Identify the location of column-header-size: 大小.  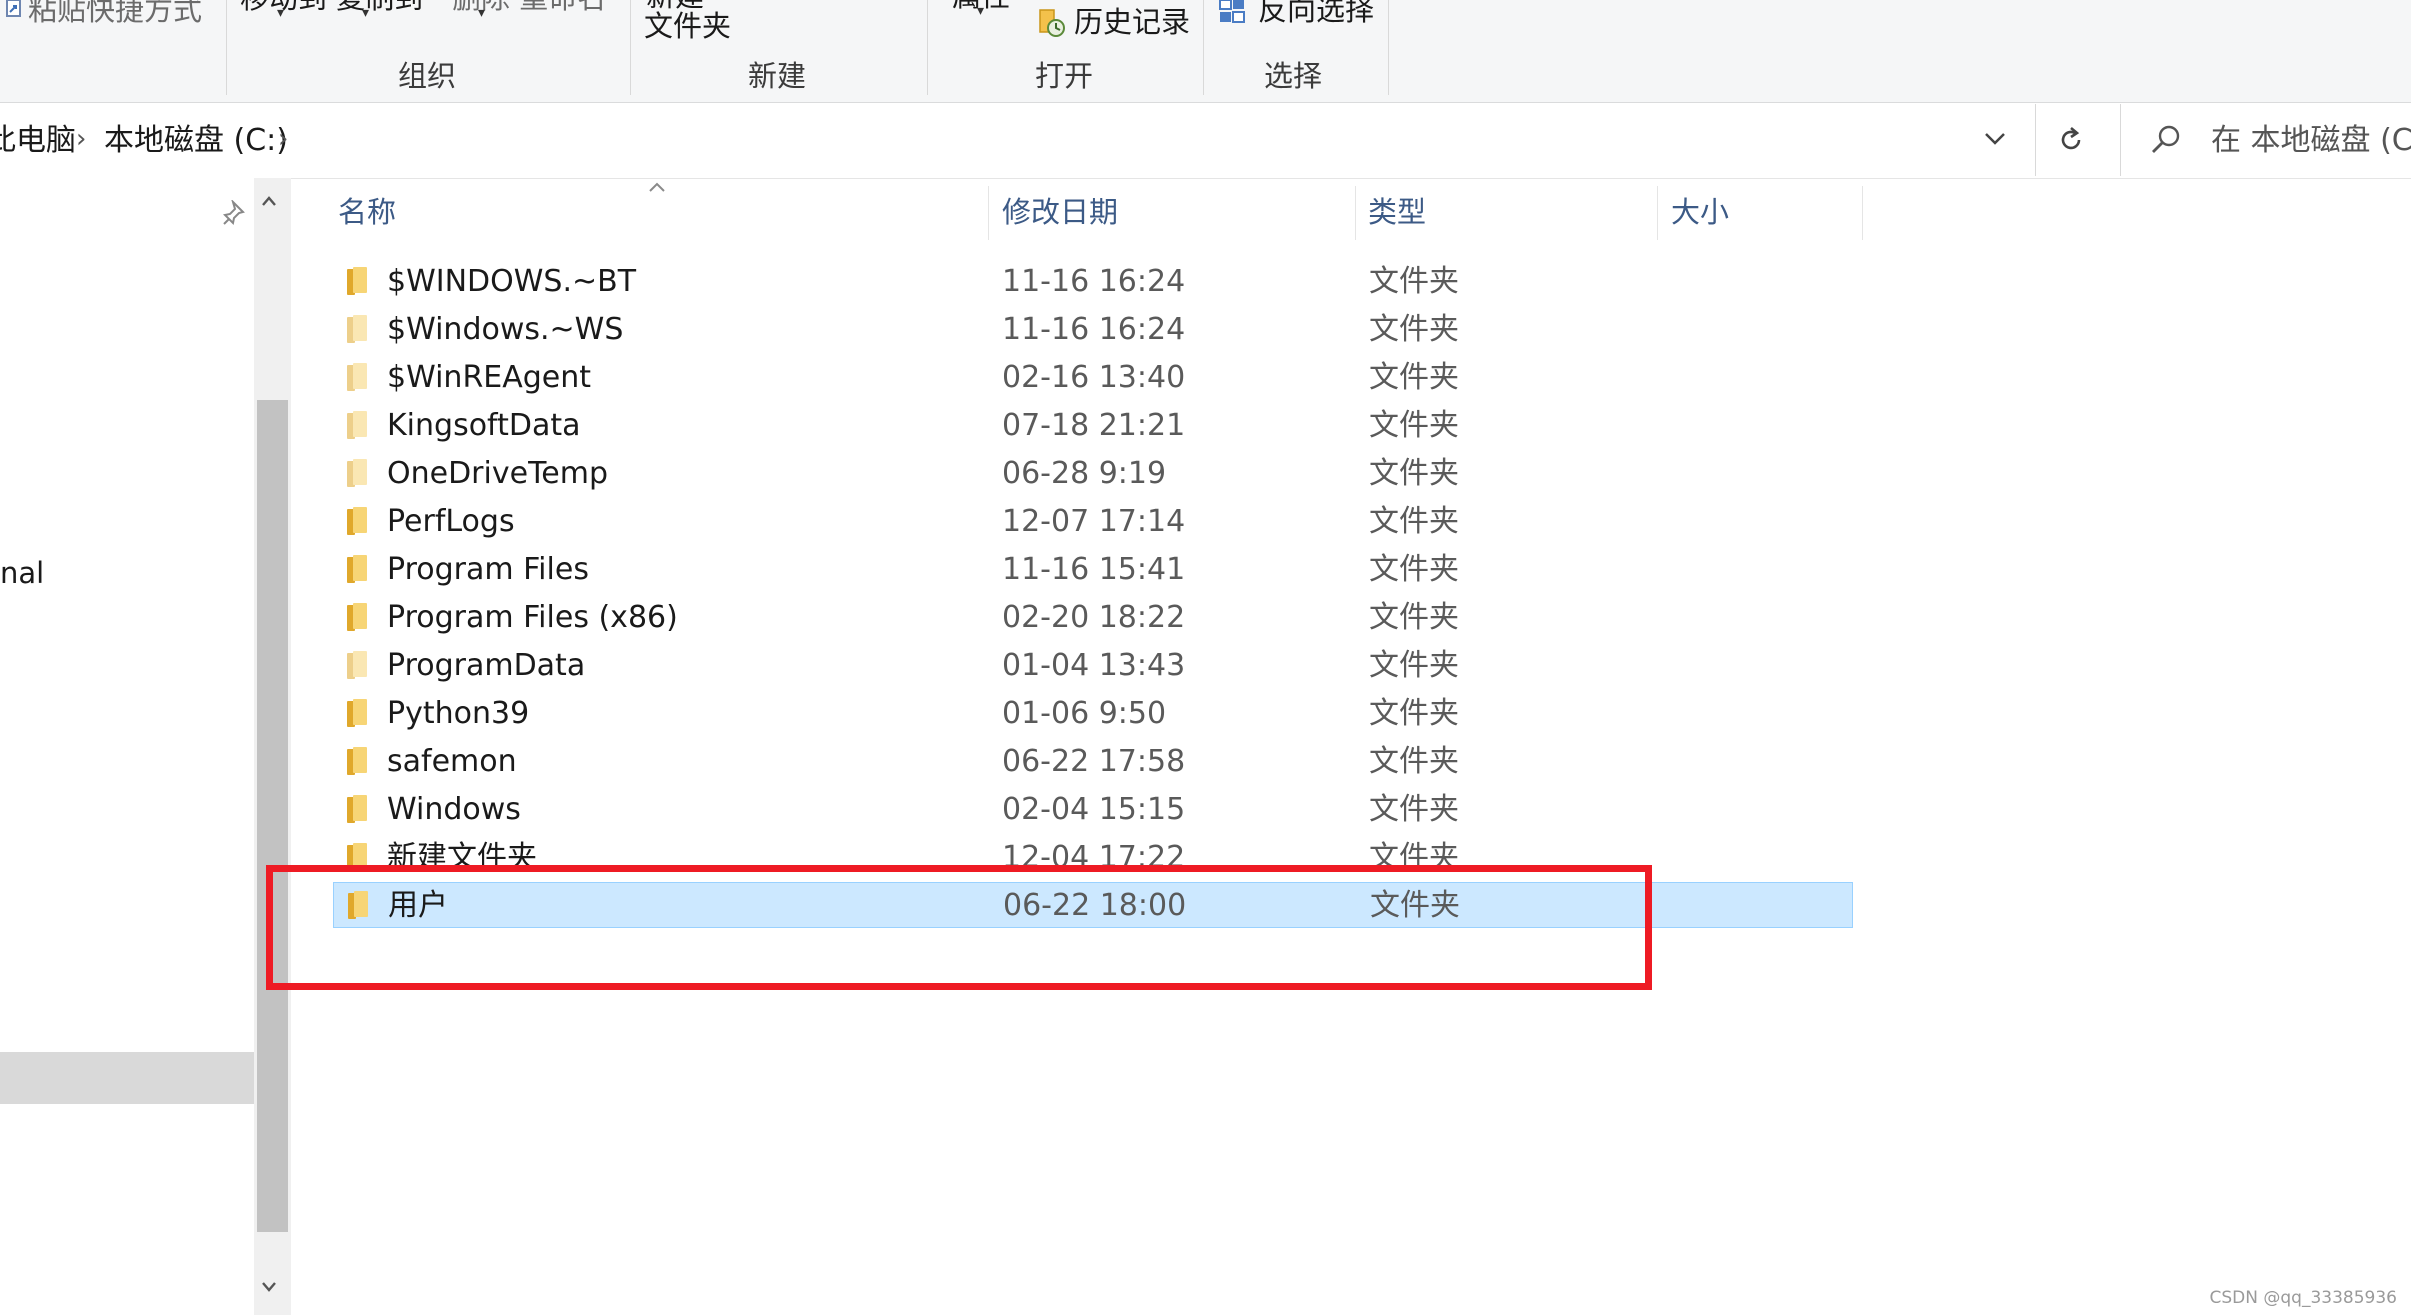
(1700, 212).